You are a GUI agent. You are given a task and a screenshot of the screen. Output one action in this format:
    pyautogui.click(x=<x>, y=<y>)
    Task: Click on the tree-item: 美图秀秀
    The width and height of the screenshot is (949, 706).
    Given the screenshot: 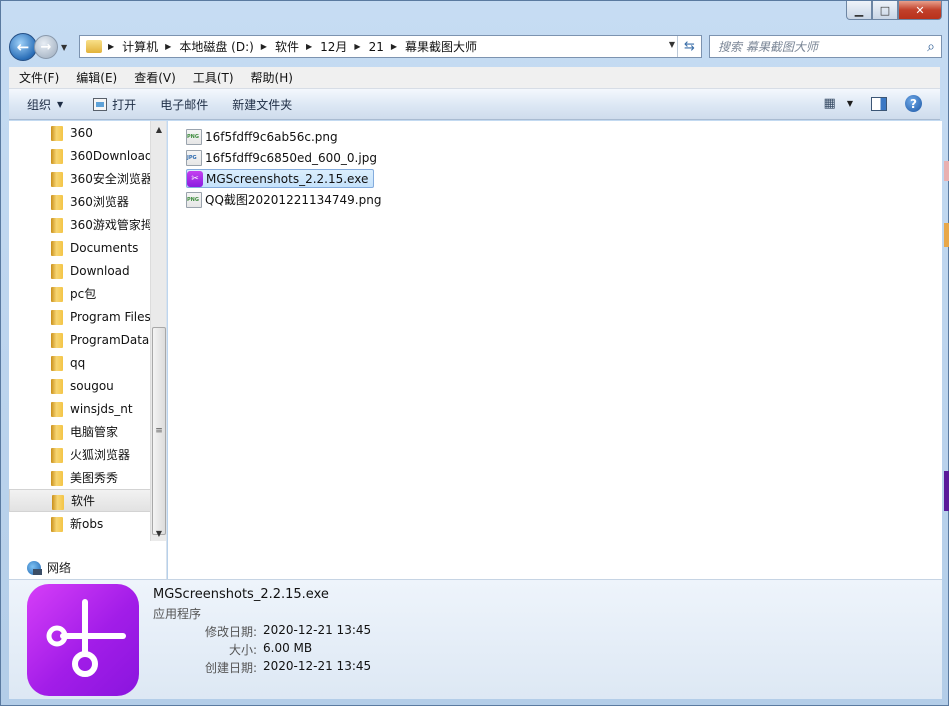 What is the action you would take?
    pyautogui.click(x=80, y=477)
    